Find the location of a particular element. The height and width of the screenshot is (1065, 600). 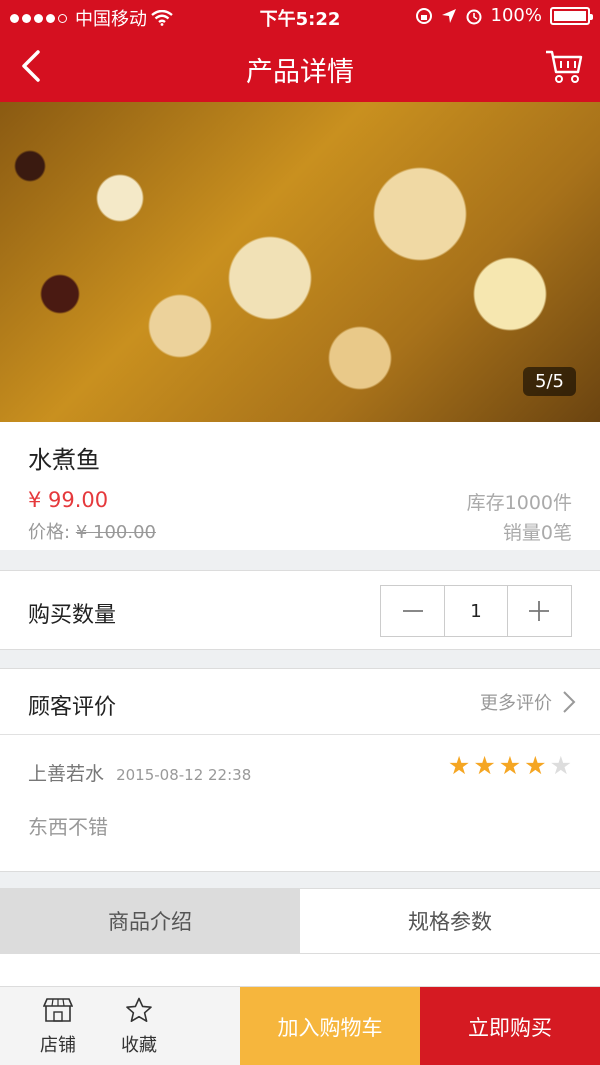

shop-icon is located at coordinates (58, 1010).